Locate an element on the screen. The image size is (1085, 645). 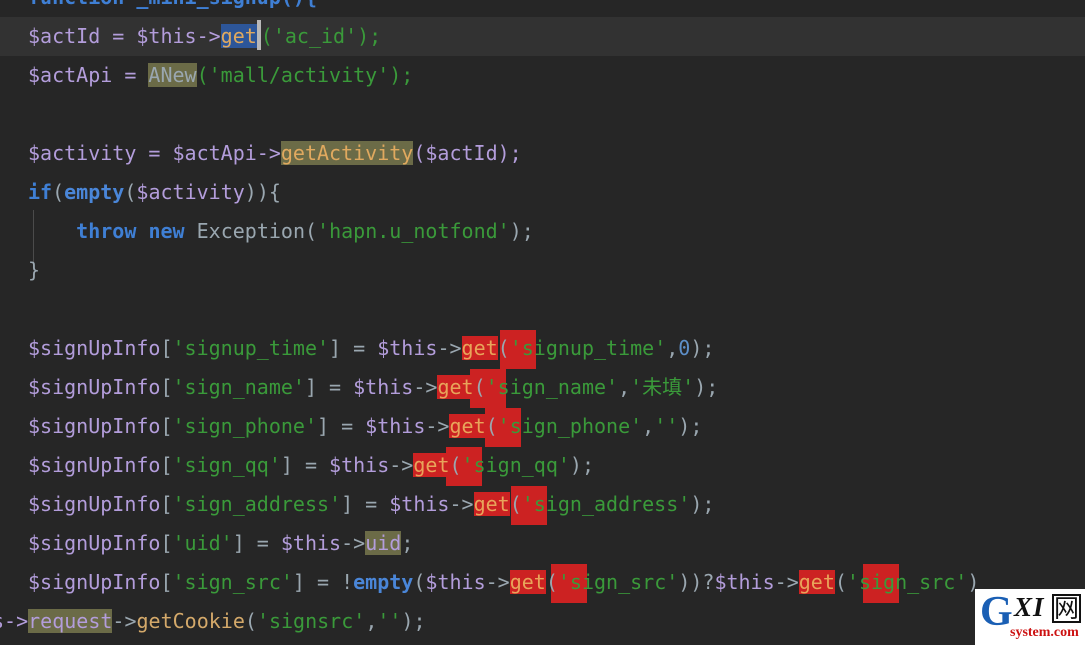
token-keyword: if is located at coordinates (40, 192).